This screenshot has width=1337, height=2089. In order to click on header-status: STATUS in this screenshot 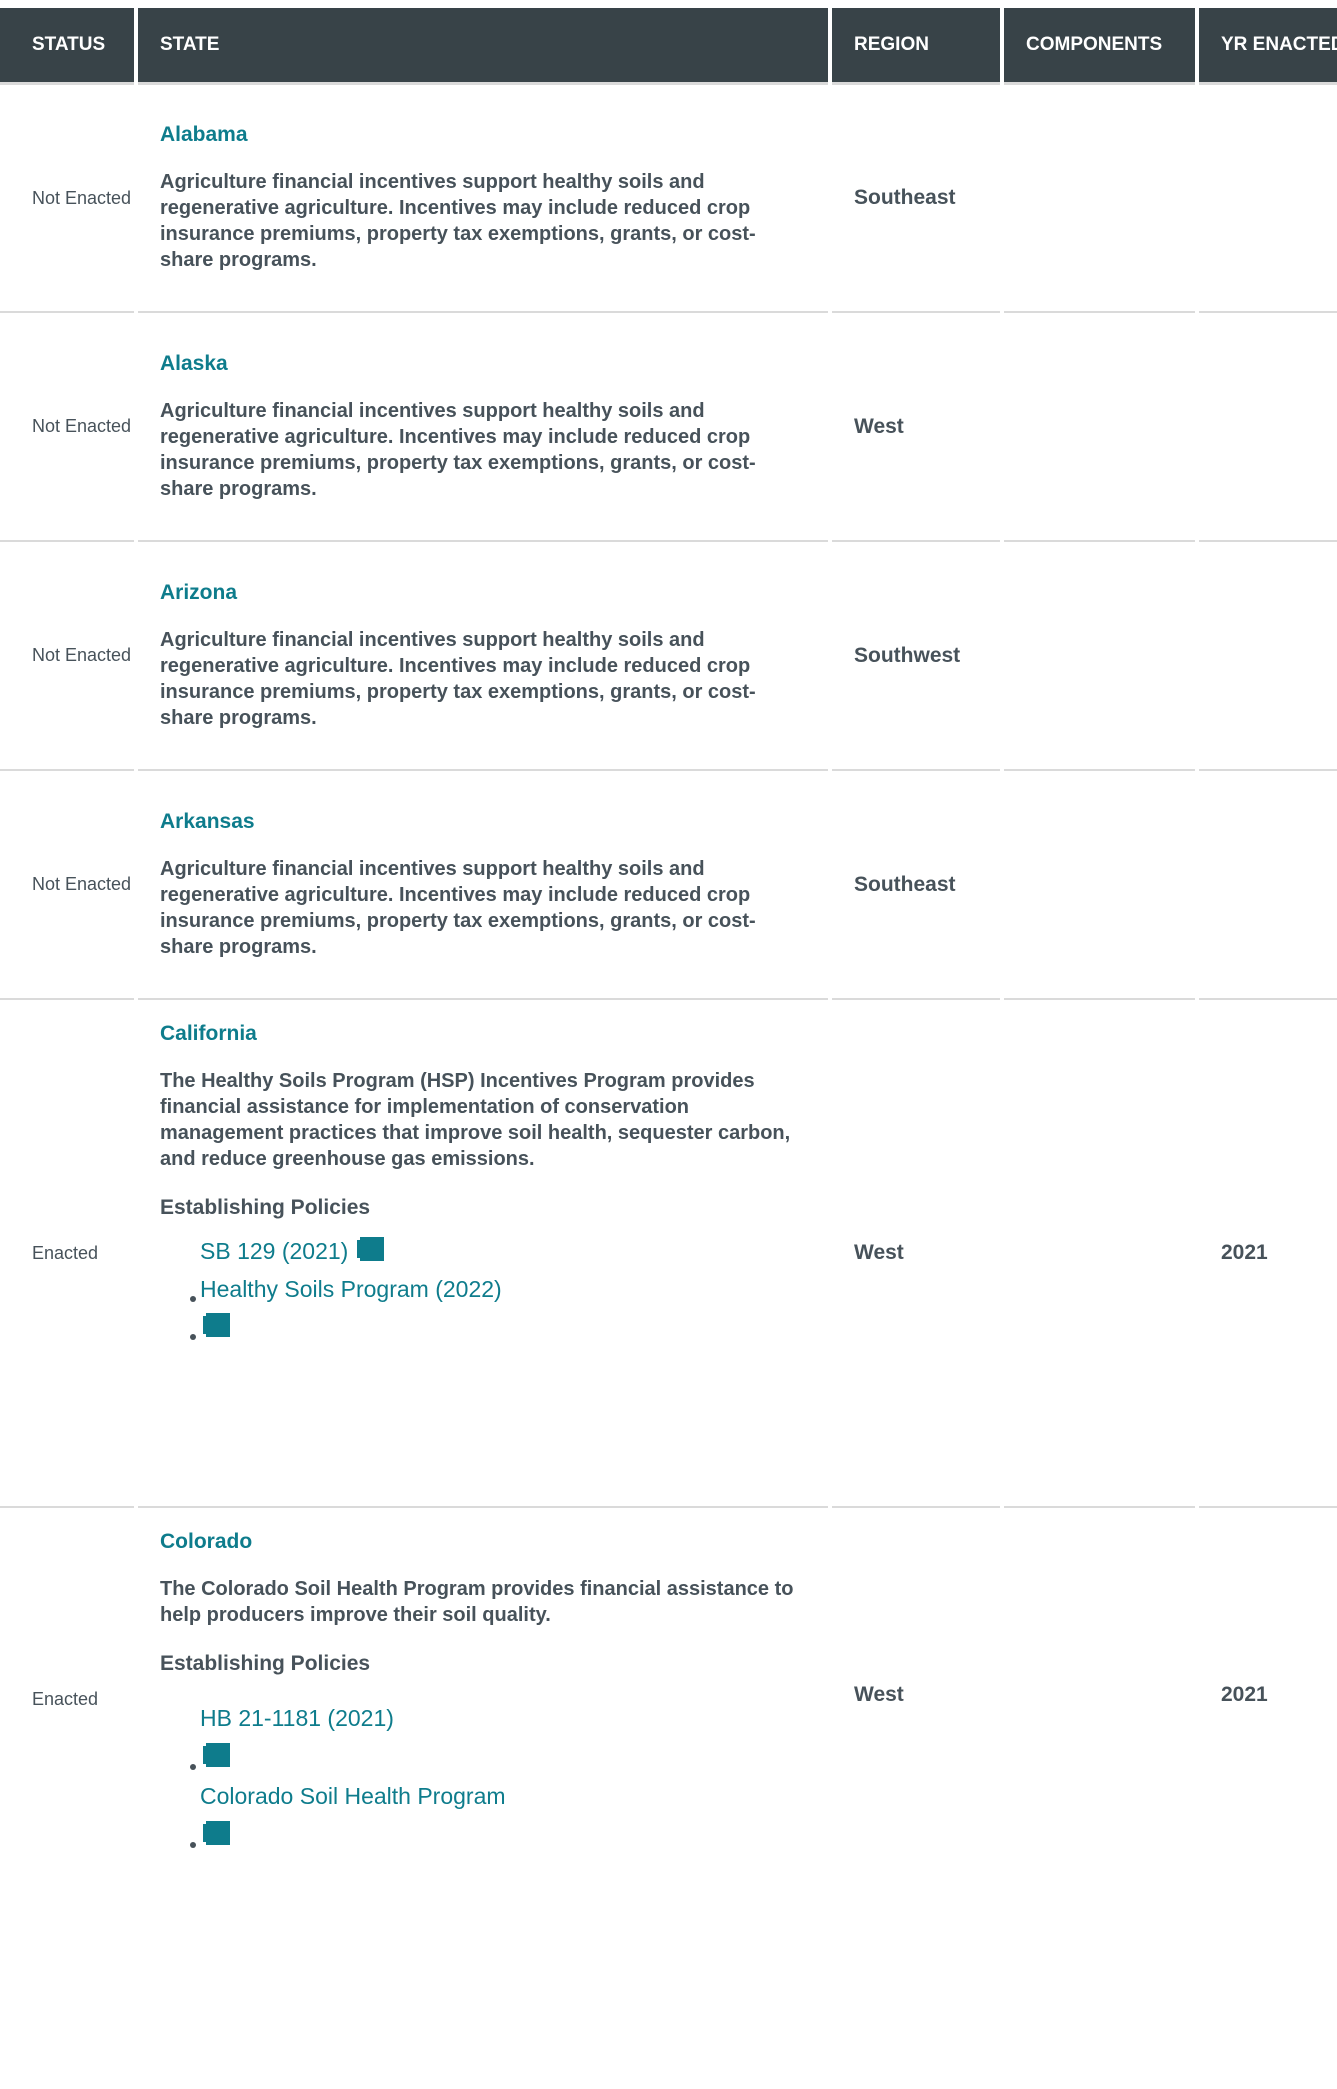, I will do `click(67, 41)`.